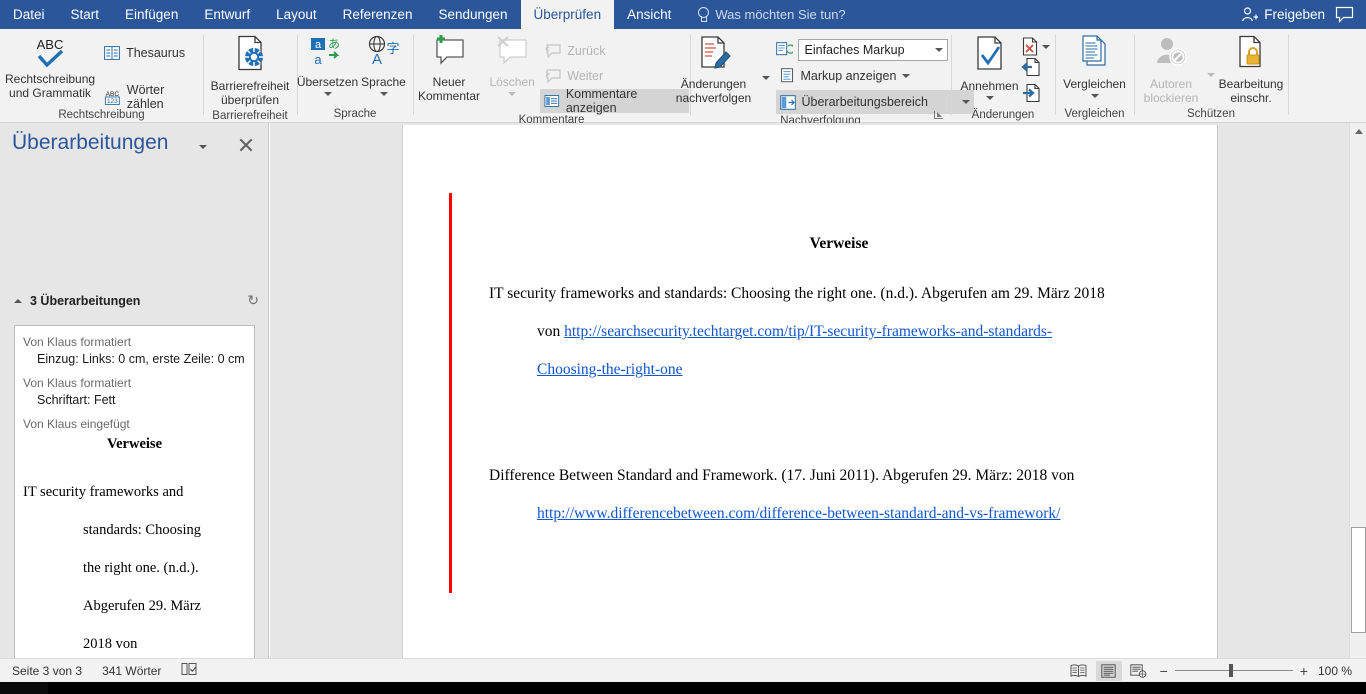 This screenshot has width=1366, height=694. Describe the element at coordinates (103, 492) in the screenshot. I see `revision-inserted-line: IT security frameworks and` at that location.